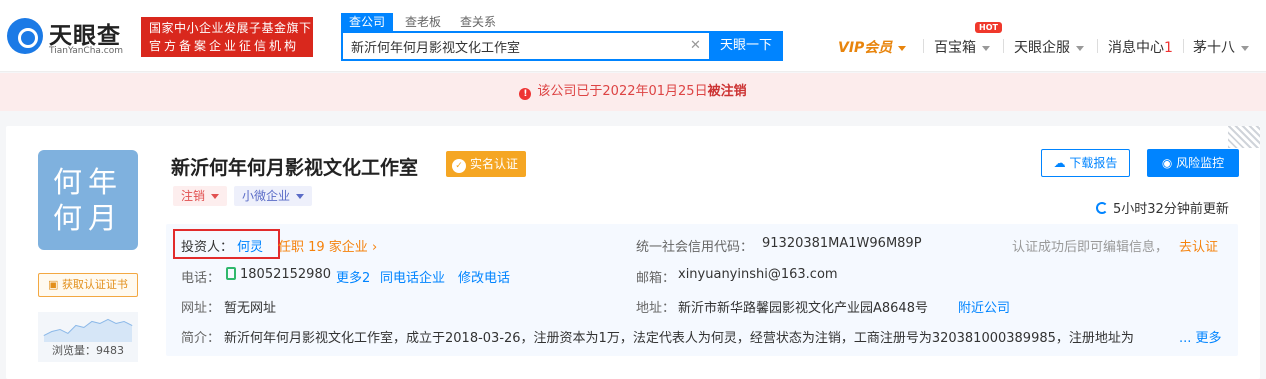 This screenshot has width=1266, height=379. I want to click on qifu-label: 天眼企服, so click(1042, 48).